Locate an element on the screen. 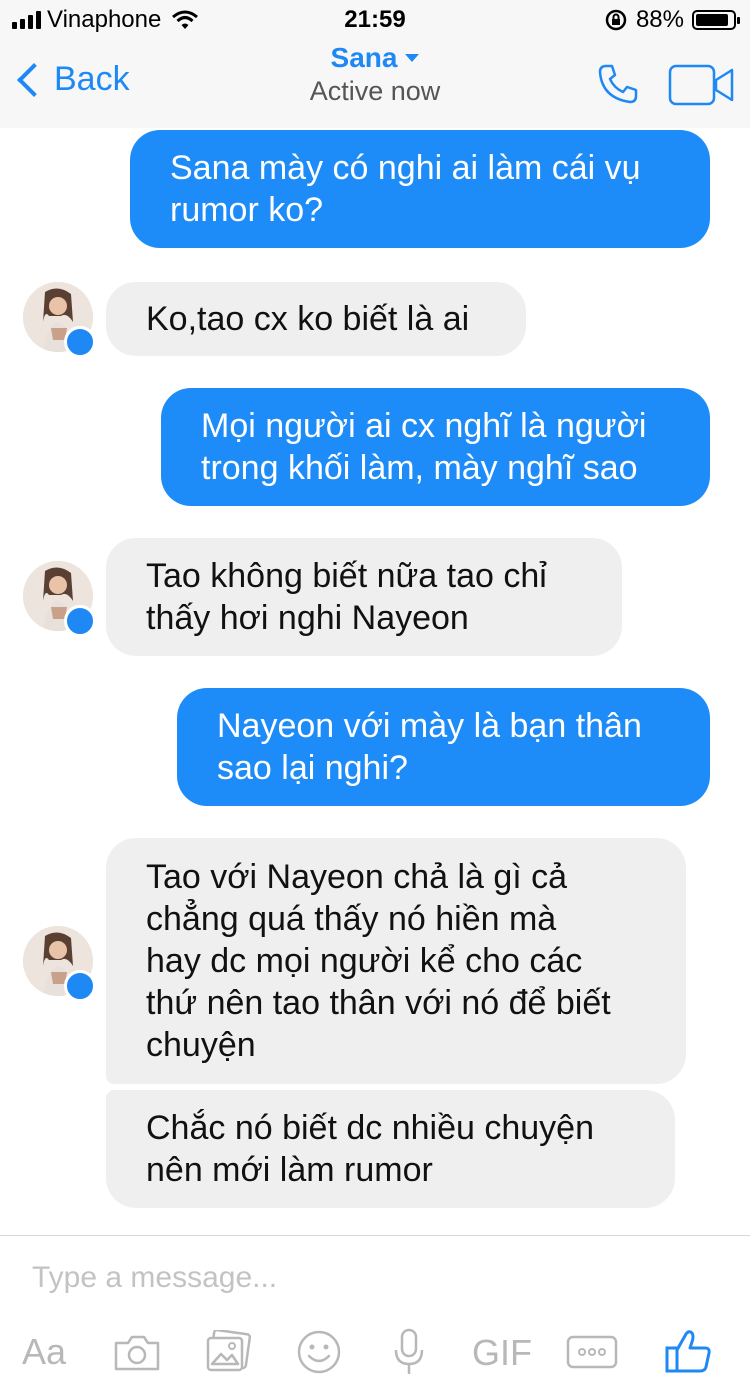  message-line: thấy hơi nghi Nayeon is located at coordinates (307, 618).